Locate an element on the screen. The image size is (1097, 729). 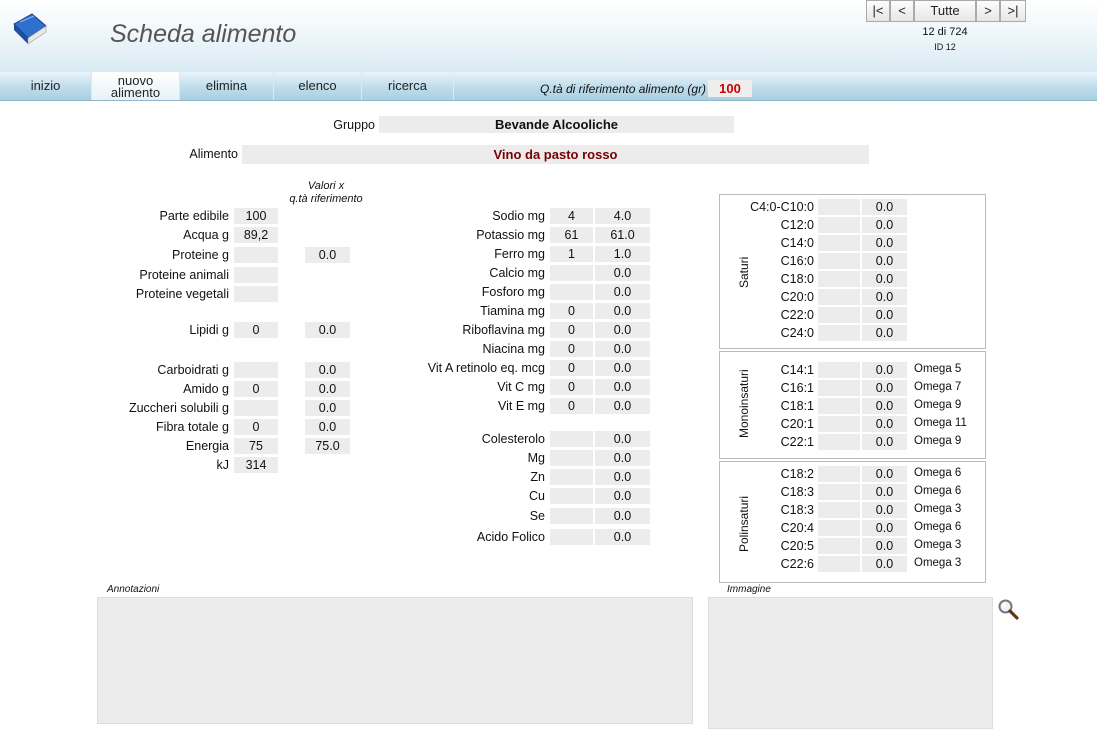
left-row-value: 314 is located at coordinates (256, 465).